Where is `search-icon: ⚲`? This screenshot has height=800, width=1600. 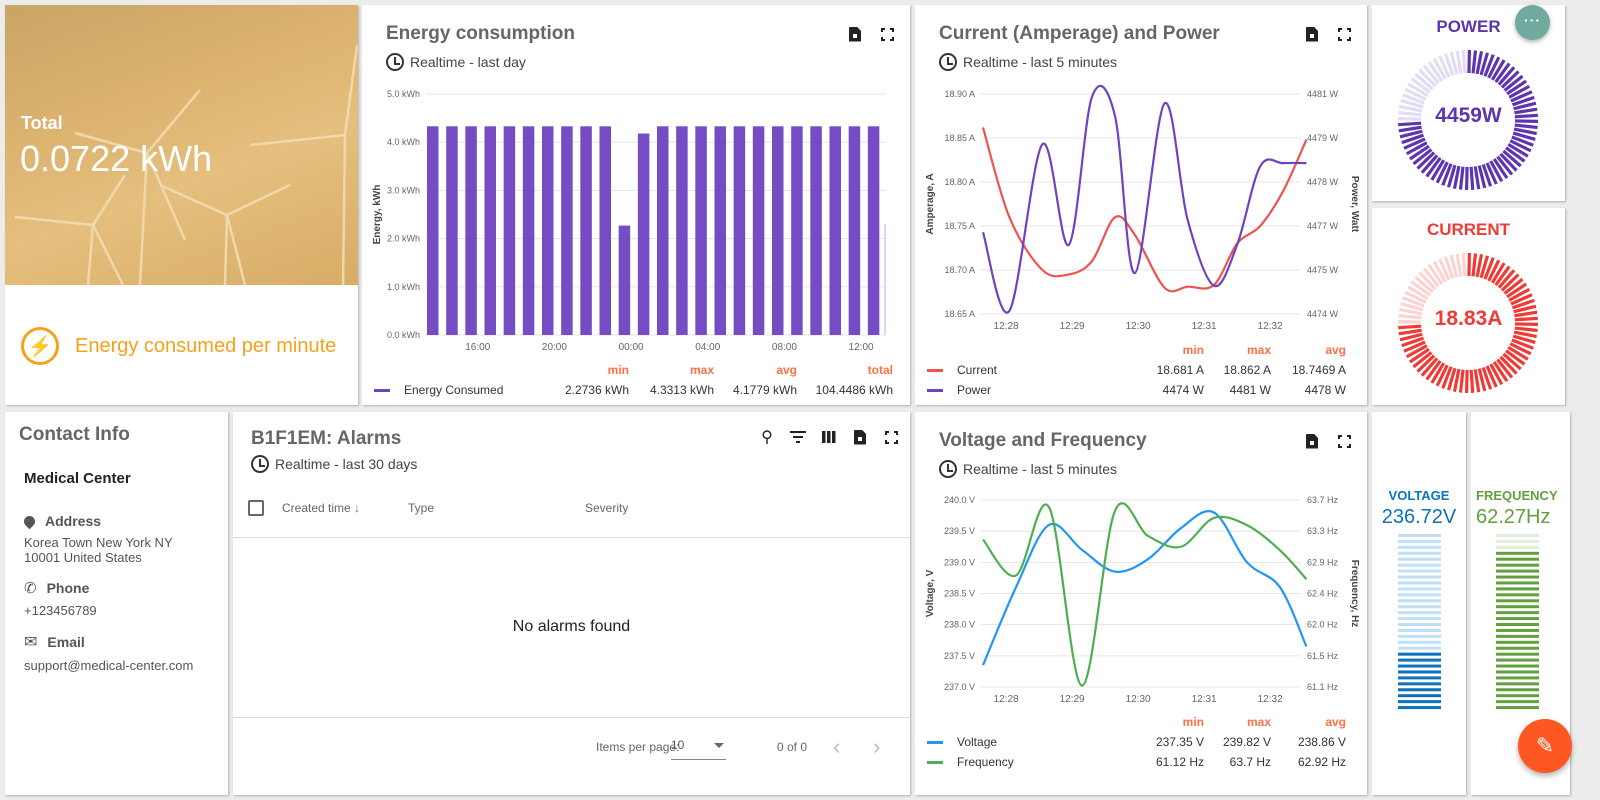
search-icon: ⚲ is located at coordinates (767, 437).